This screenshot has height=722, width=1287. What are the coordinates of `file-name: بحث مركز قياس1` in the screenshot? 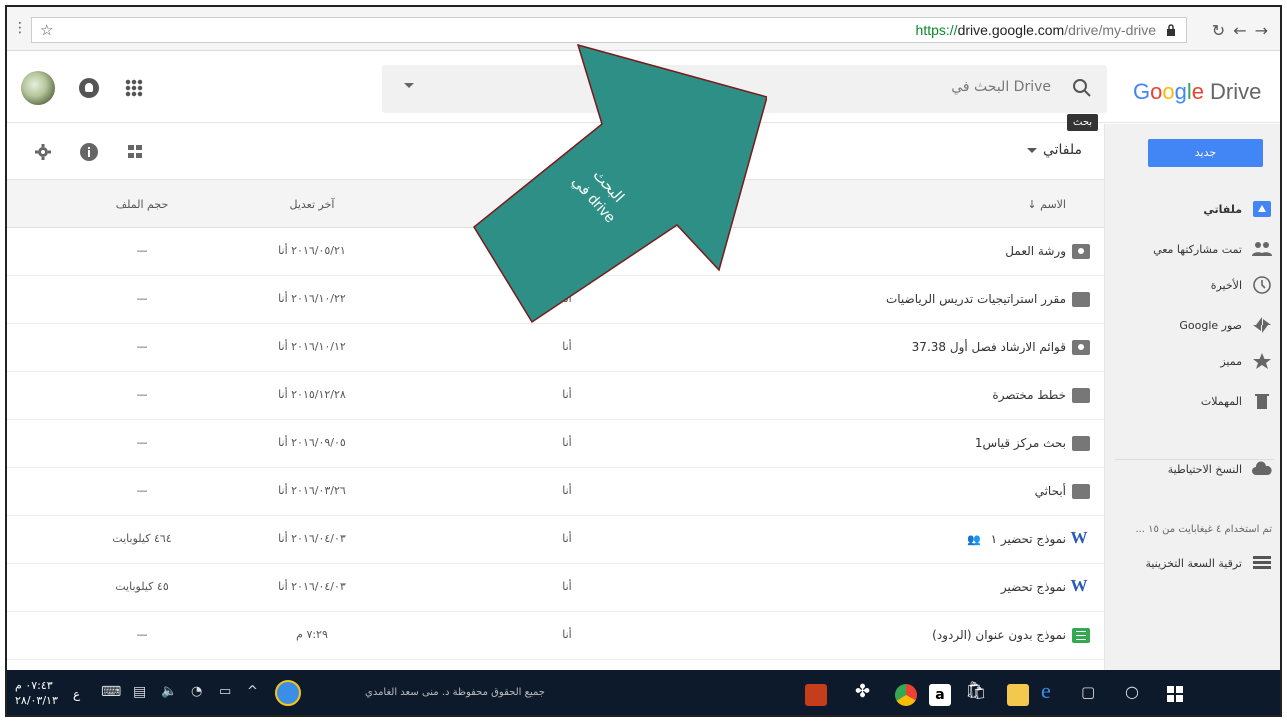 It's located at (1020, 443).